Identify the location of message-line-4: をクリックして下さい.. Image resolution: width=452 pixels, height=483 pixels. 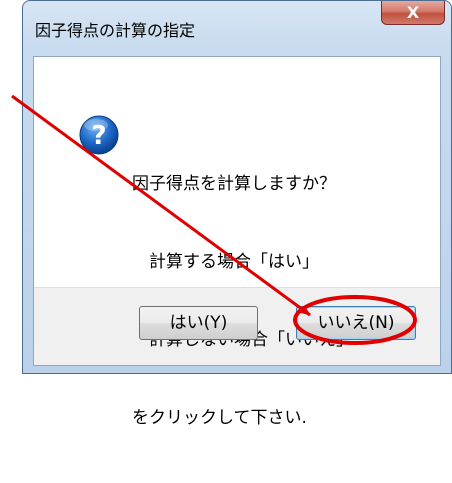
(219, 418).